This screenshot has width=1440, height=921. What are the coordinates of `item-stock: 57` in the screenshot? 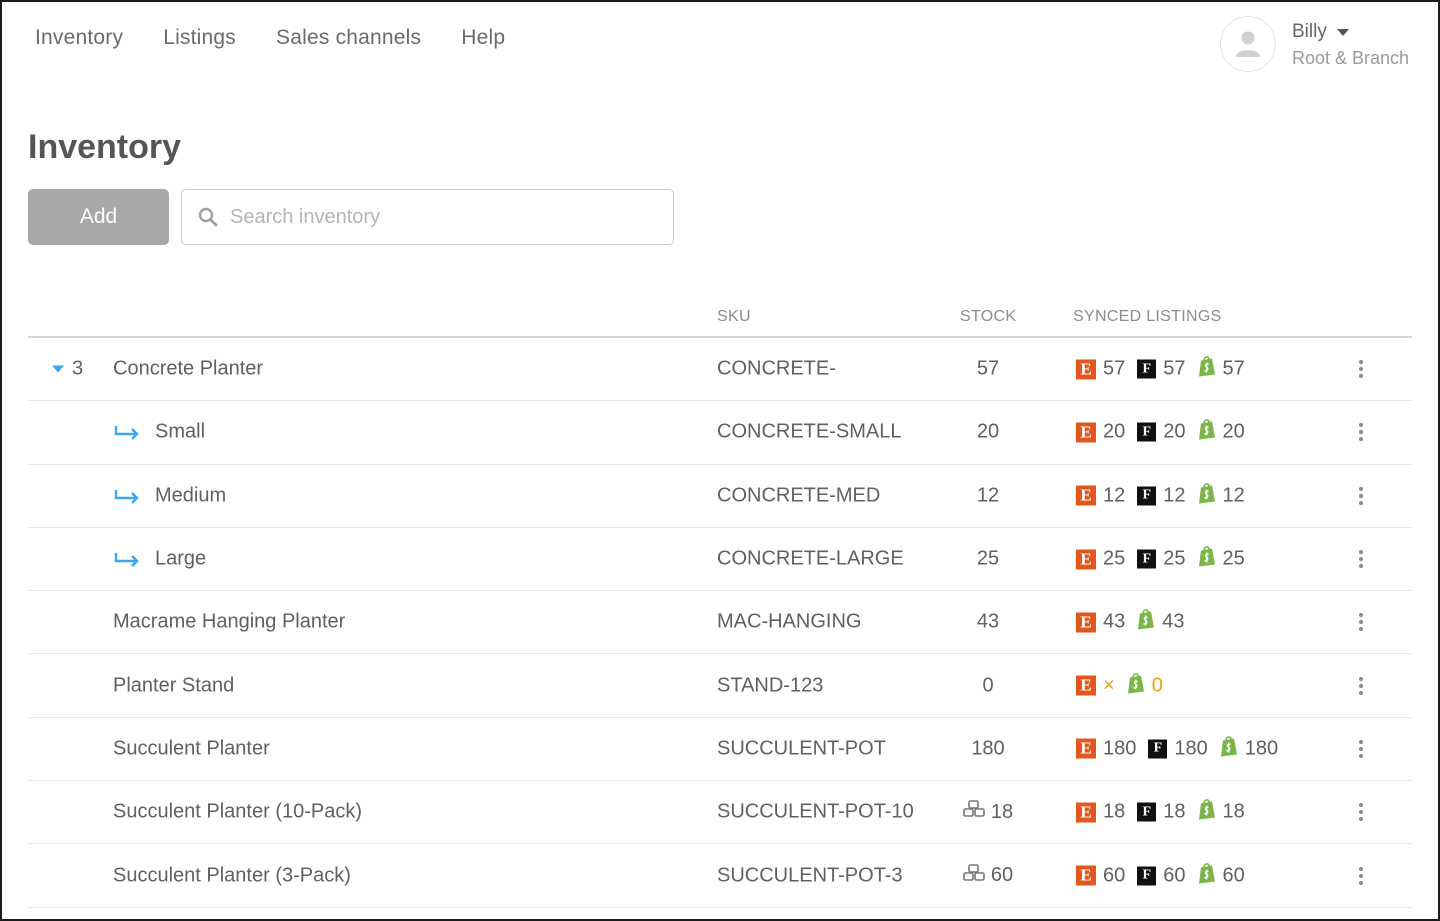 It's located at (988, 369).